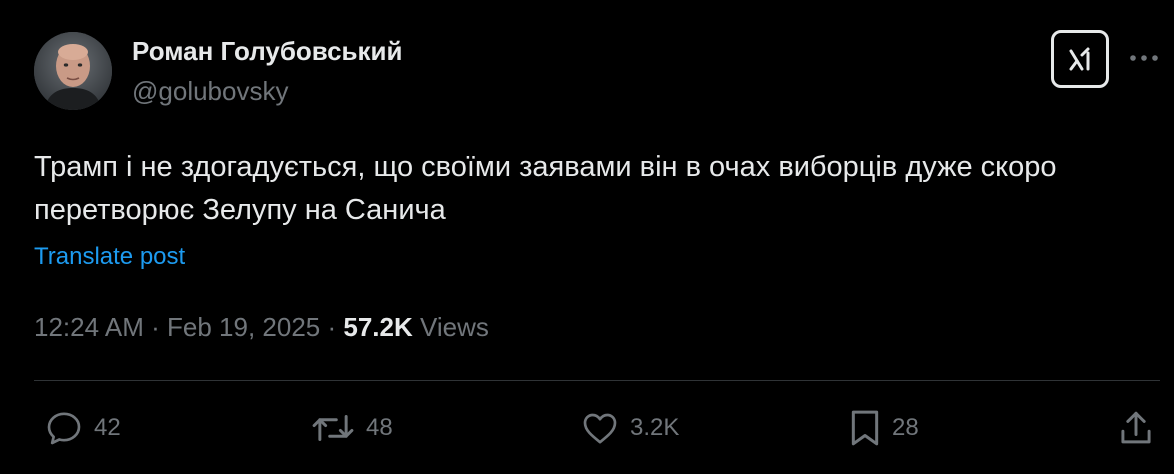  I want to click on avatar-photo, so click(73, 71).